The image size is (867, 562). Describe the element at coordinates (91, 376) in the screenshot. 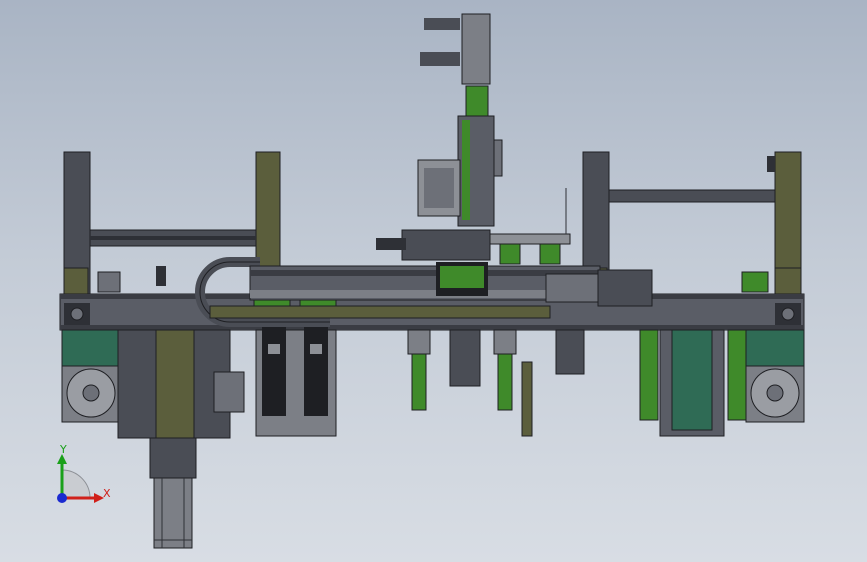

I see `left-lower-motor` at that location.